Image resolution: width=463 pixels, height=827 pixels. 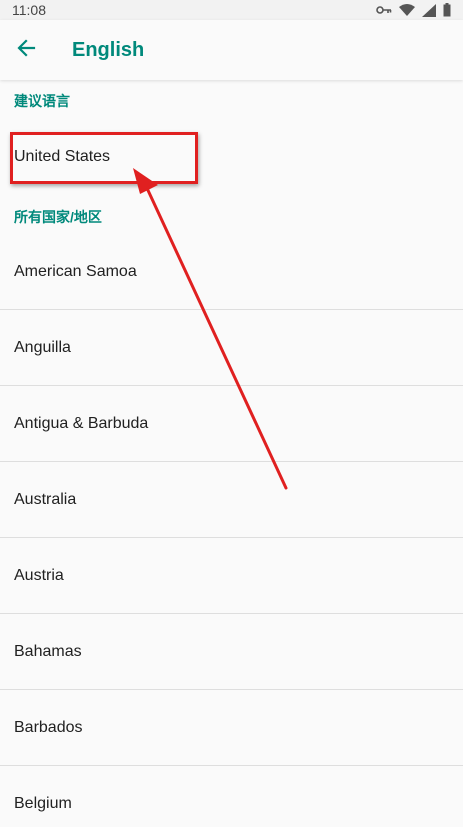 I want to click on all-regions-header: 所有国家/地区, so click(x=58, y=217).